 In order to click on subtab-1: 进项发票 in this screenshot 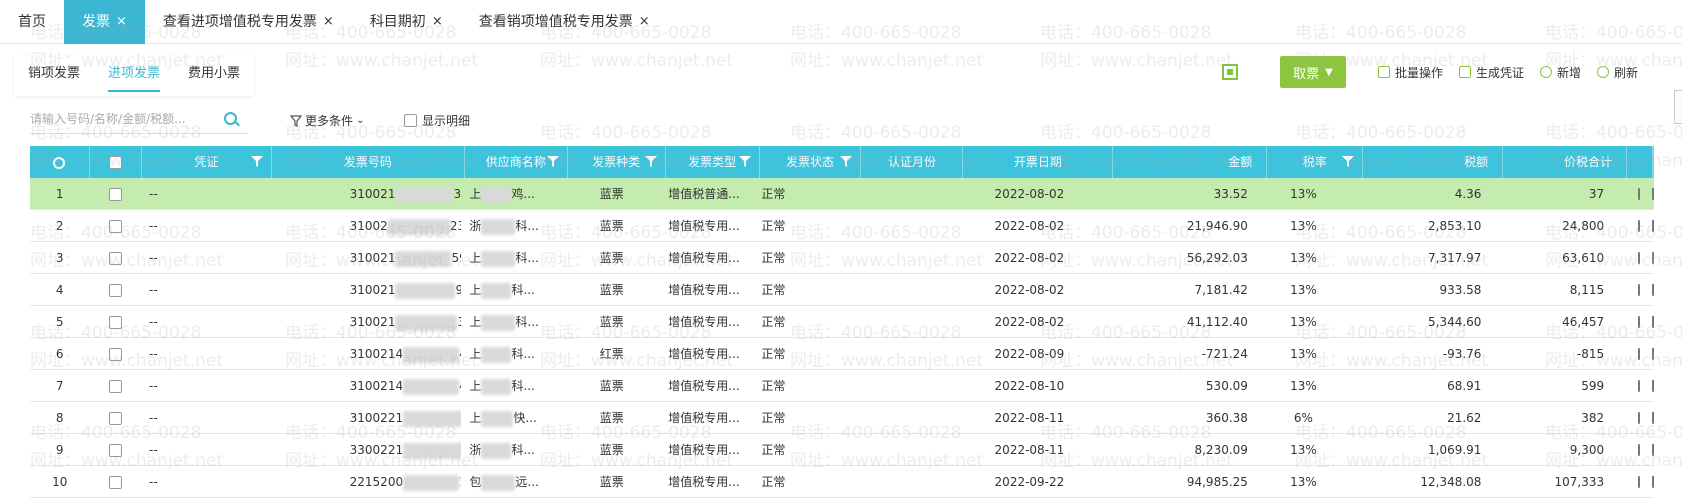, I will do `click(134, 76)`.